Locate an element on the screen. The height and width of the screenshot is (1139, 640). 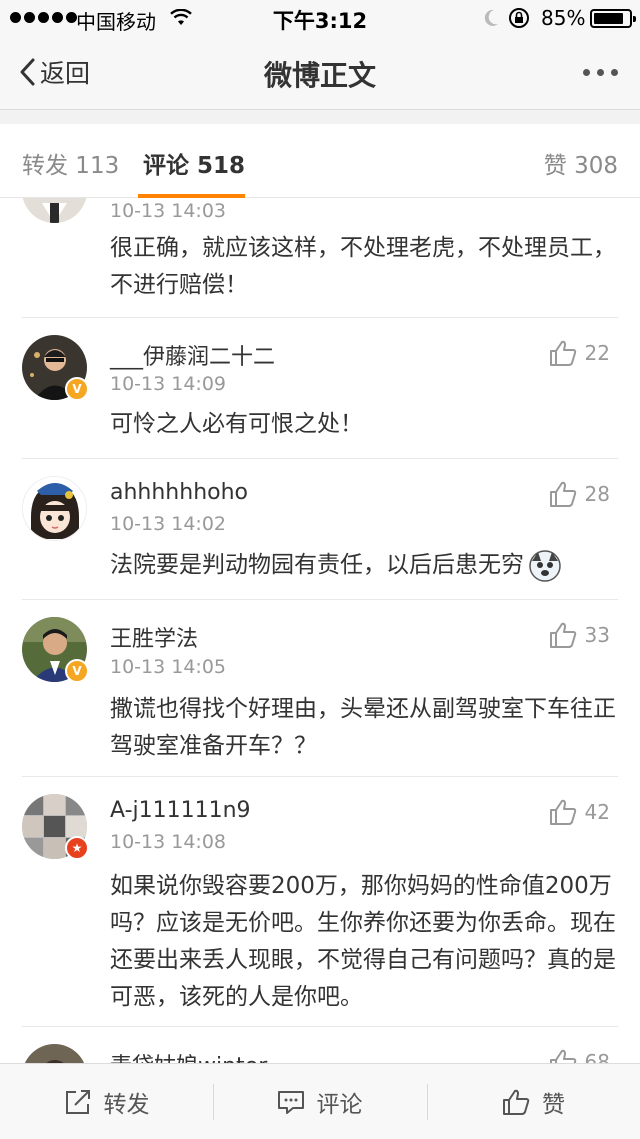
comment-text-row: 法院要是判动物园有责任，以后后患无穷 is located at coordinates (367, 565).